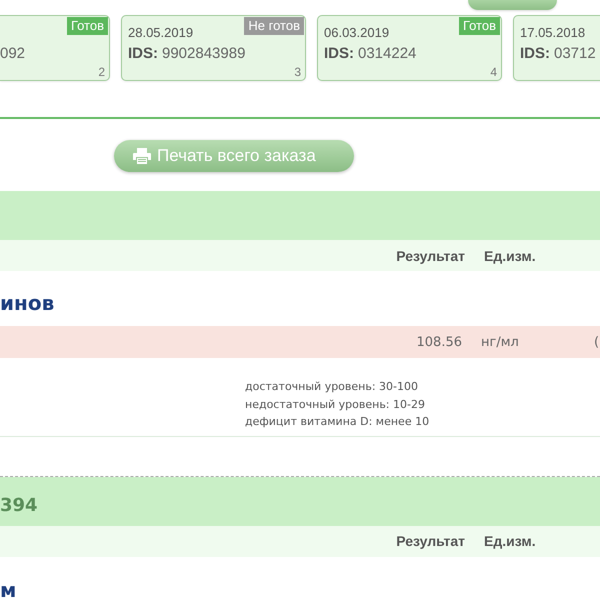 The width and height of the screenshot is (600, 600). Describe the element at coordinates (298, 72) in the screenshot. I see `order-number: 3` at that location.